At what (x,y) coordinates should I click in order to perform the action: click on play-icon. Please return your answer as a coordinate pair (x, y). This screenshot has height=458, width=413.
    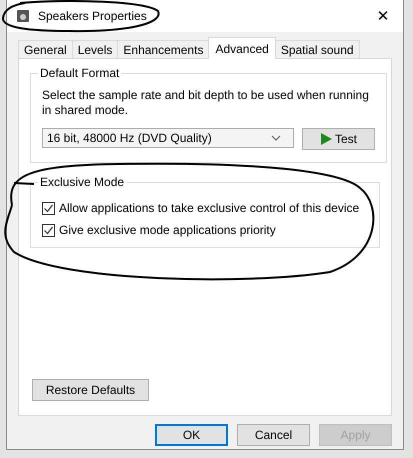
    Looking at the image, I should click on (326, 139).